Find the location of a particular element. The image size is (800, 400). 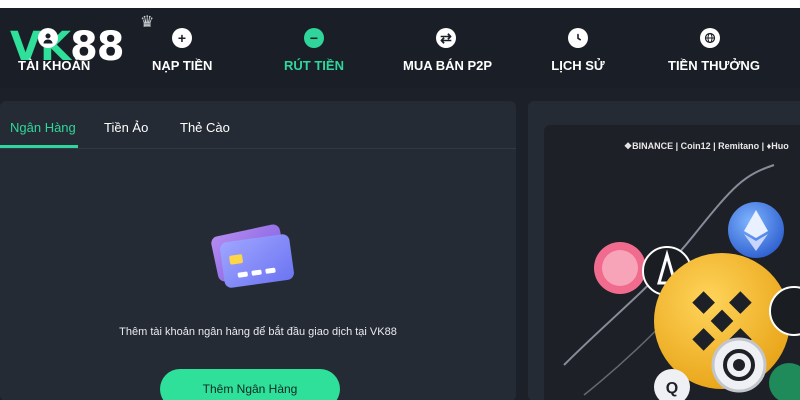

globe-icon is located at coordinates (710, 38).